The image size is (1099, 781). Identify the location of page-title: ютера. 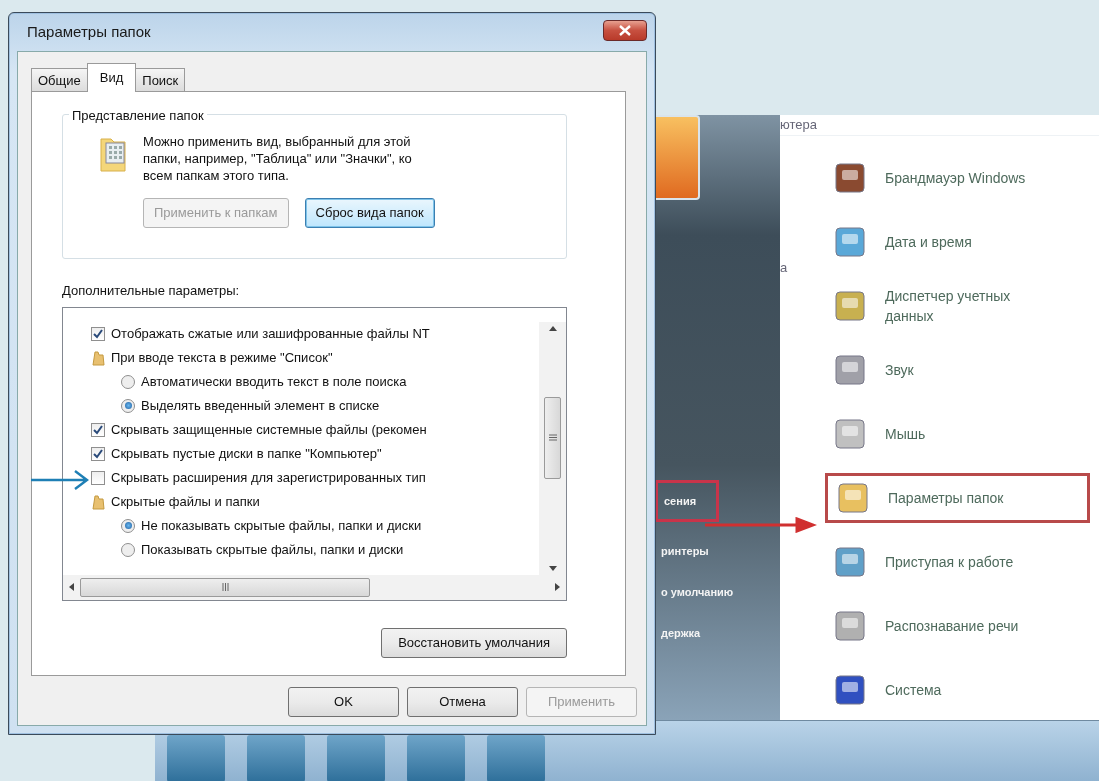
(939, 125).